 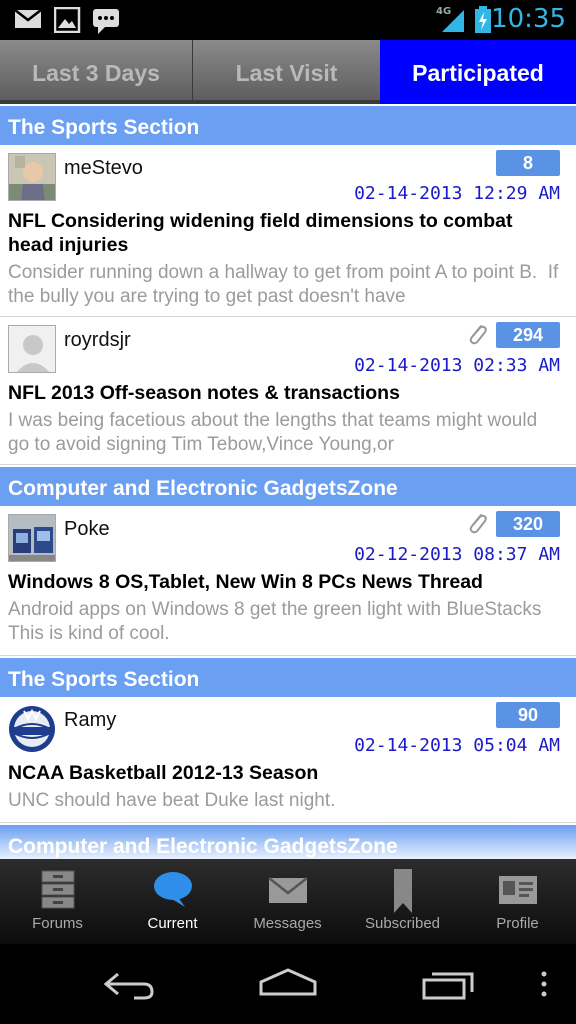 I want to click on reply-count-badge: 294, so click(x=528, y=335).